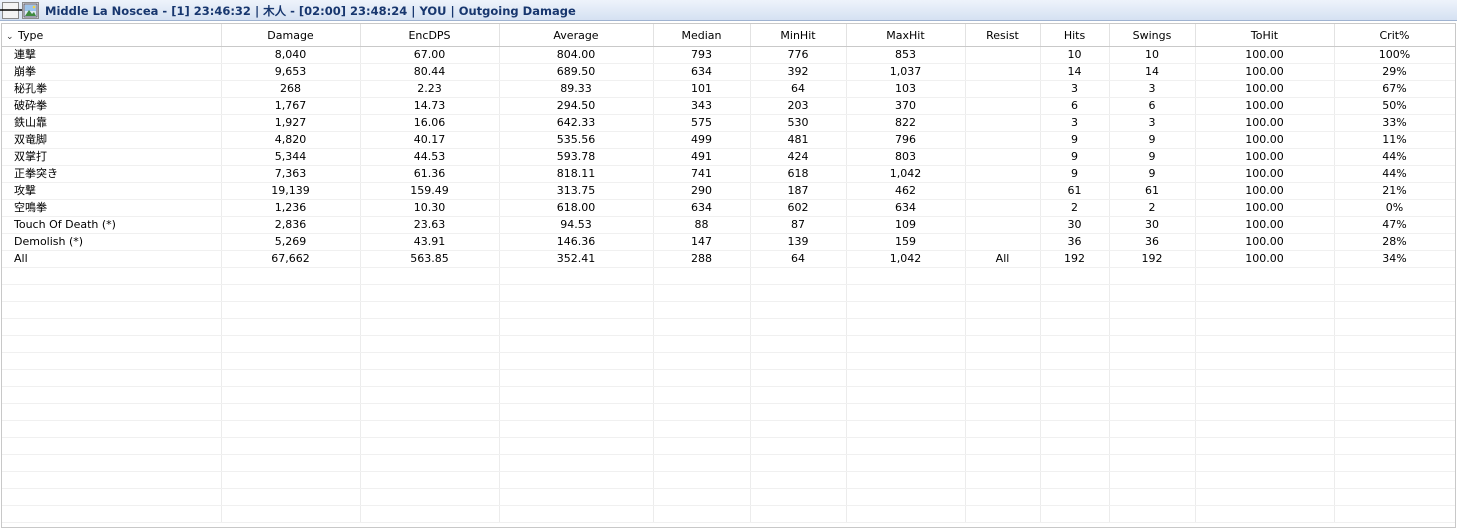 This screenshot has width=1457, height=532. Describe the element at coordinates (430, 191) in the screenshot. I see `table-cell: 159.49` at that location.